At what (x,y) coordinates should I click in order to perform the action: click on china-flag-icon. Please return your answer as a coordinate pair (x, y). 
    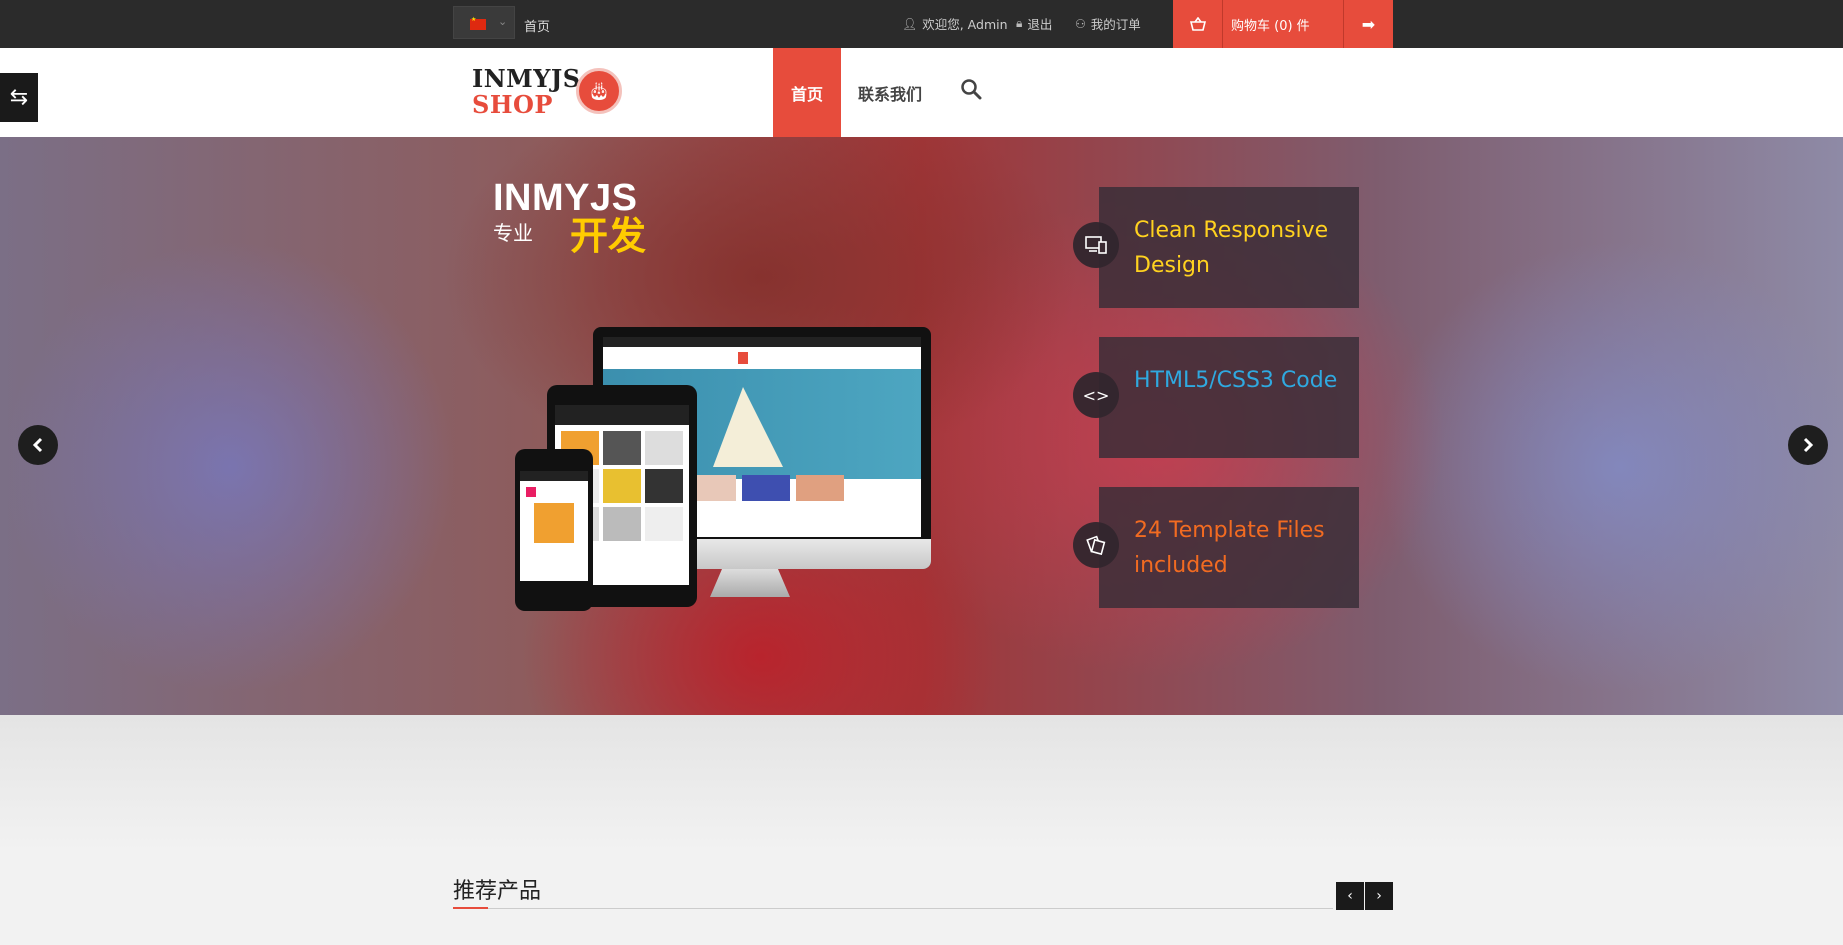
    Looking at the image, I should click on (478, 23).